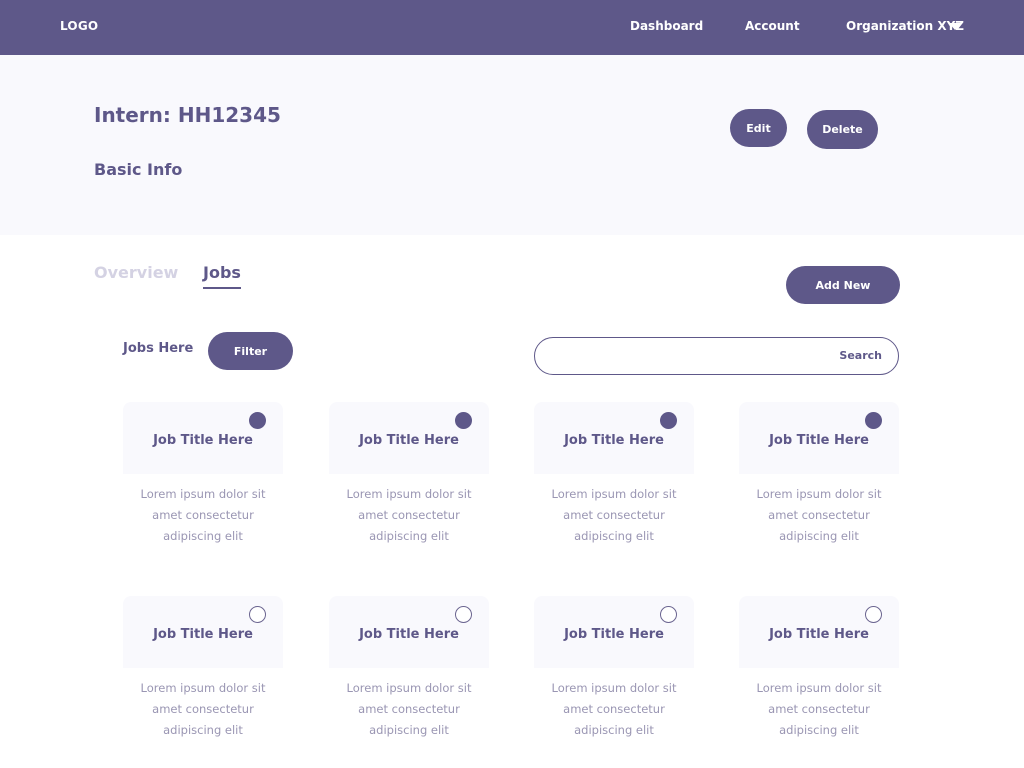  Describe the element at coordinates (666, 26) in the screenshot. I see `nav-link-dashboard: Dashboard` at that location.